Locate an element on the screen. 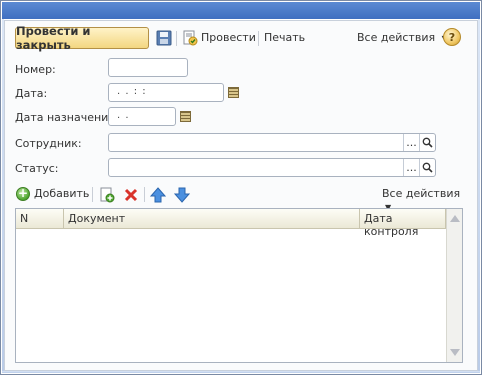 This screenshot has width=482, height=375. status-search-icon is located at coordinates (427, 167).